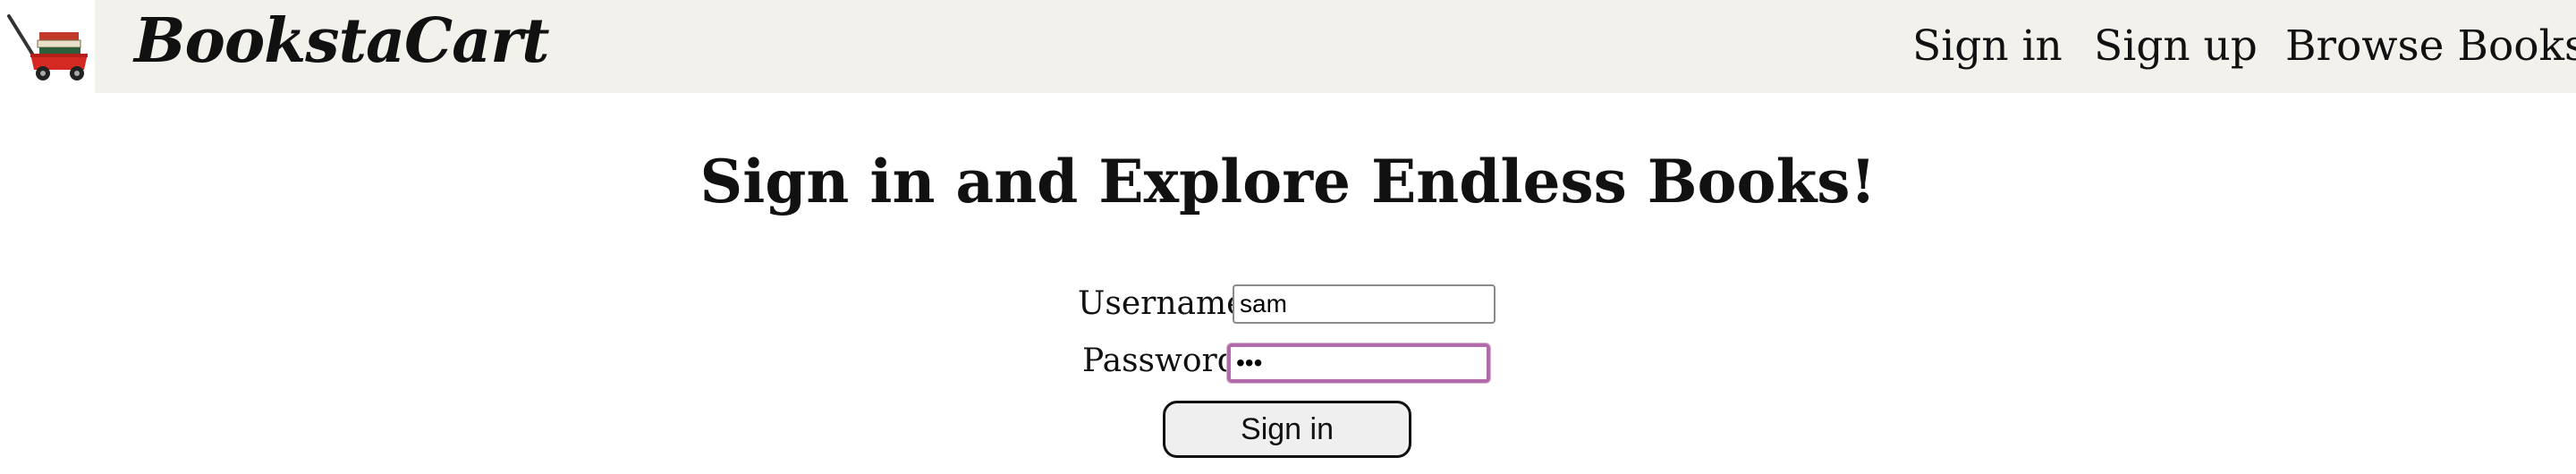  Describe the element at coordinates (1287, 429) in the screenshot. I see `signin-button: Sign in` at that location.